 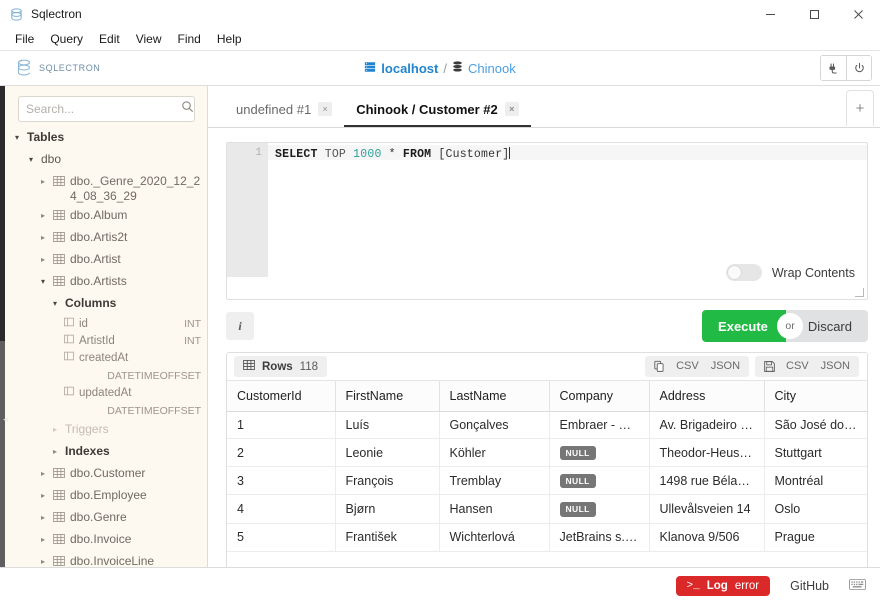 I want to click on tree-node-table-artists: ▾ dbo.Artists, so click(x=109, y=283).